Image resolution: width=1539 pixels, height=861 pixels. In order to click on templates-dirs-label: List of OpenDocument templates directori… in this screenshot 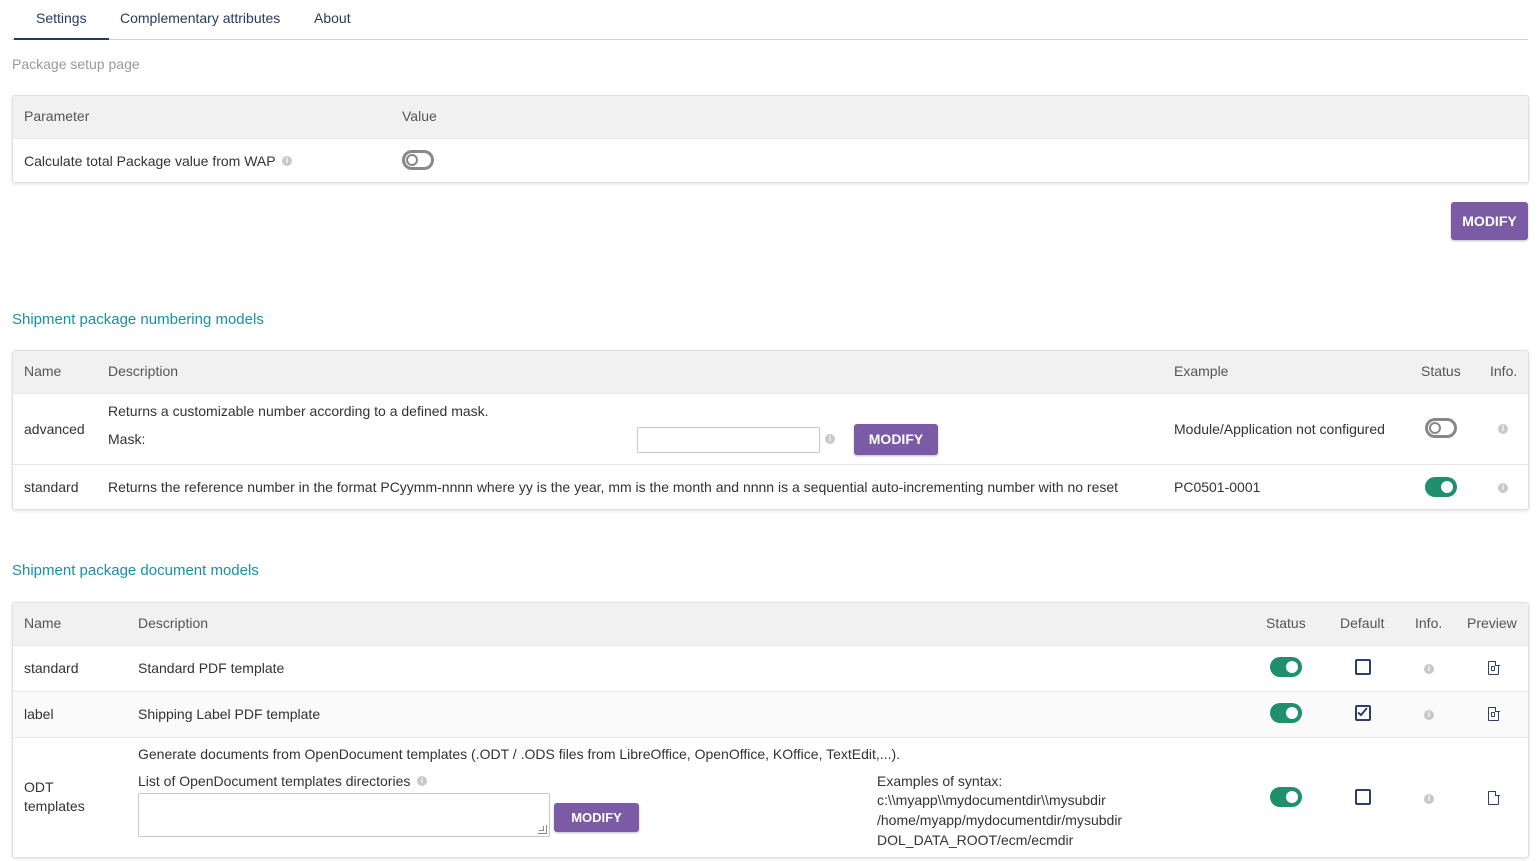, I will do `click(274, 781)`.